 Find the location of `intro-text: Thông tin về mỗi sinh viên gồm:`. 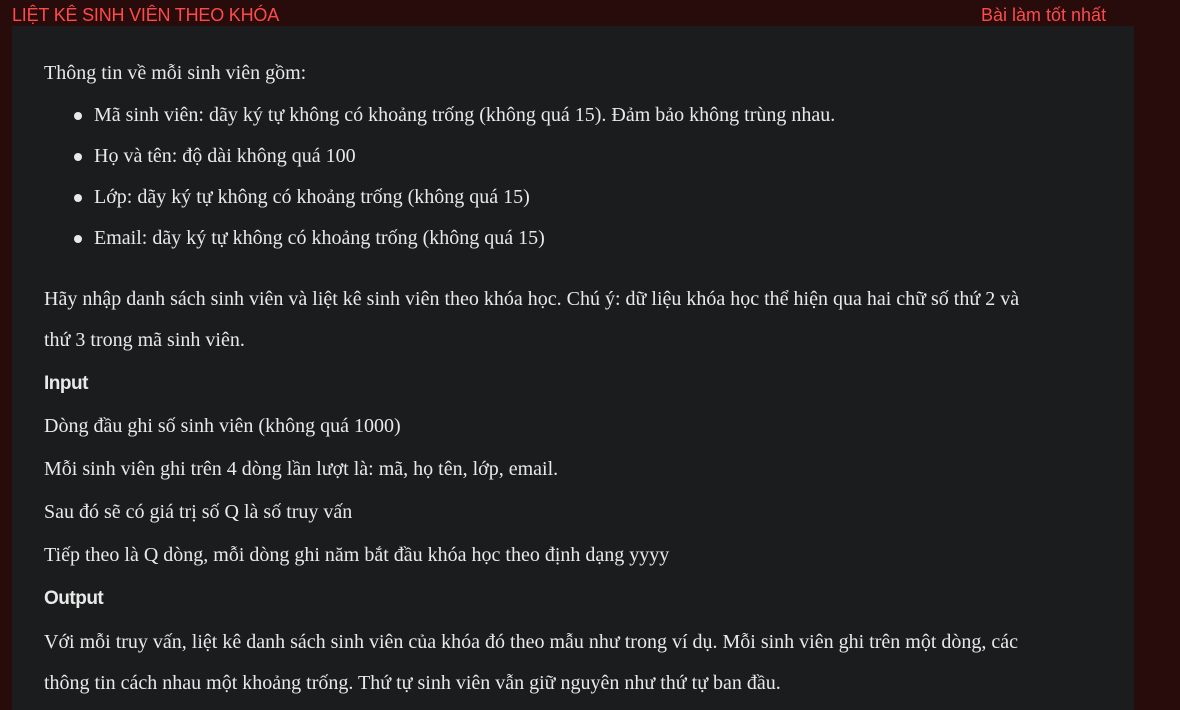

intro-text: Thông tin về mỗi sinh viên gồm: is located at coordinates (175, 73).